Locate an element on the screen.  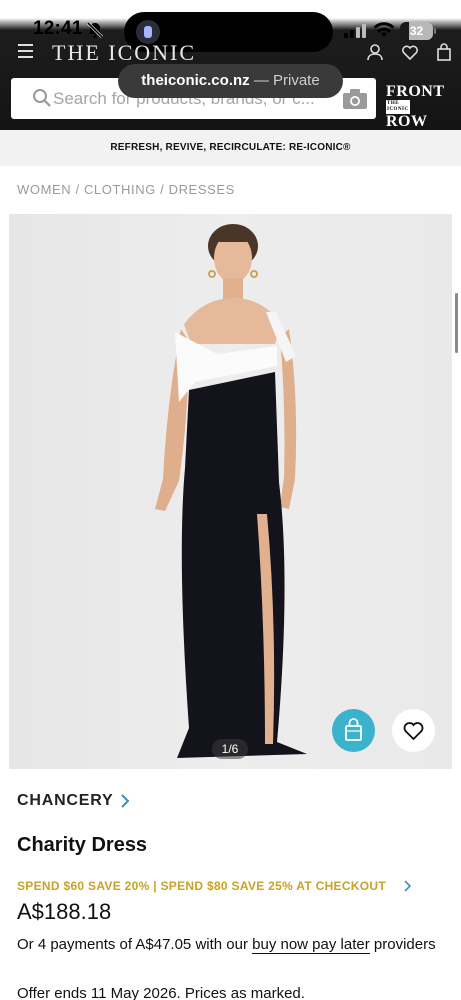
url-mode: — Private is located at coordinates (284, 80).